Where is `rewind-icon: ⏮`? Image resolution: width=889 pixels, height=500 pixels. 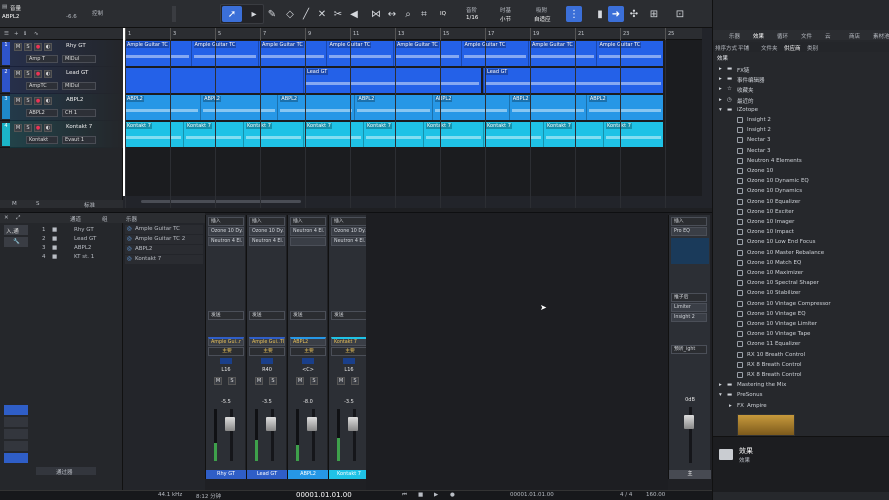 rewind-icon: ⏮ is located at coordinates (404, 495).